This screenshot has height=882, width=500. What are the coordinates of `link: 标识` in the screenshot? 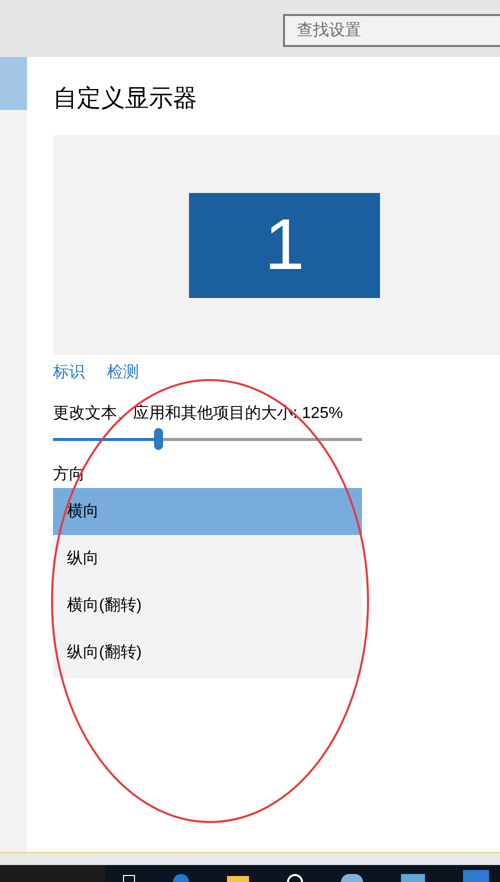 It's located at (69, 373).